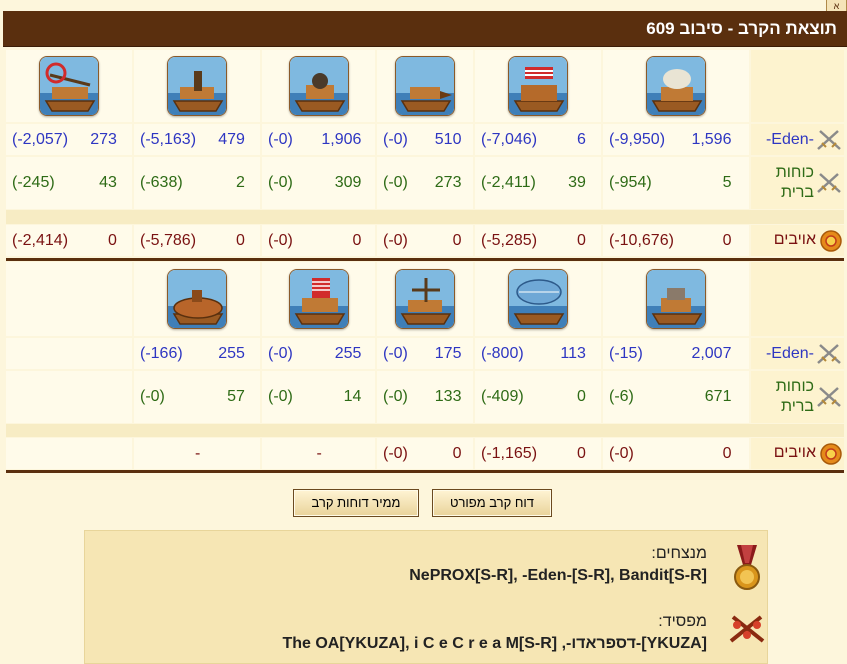  What do you see at coordinates (538, 86) in the screenshot?
I see `unit-ship-balloon-icon` at bounding box center [538, 86].